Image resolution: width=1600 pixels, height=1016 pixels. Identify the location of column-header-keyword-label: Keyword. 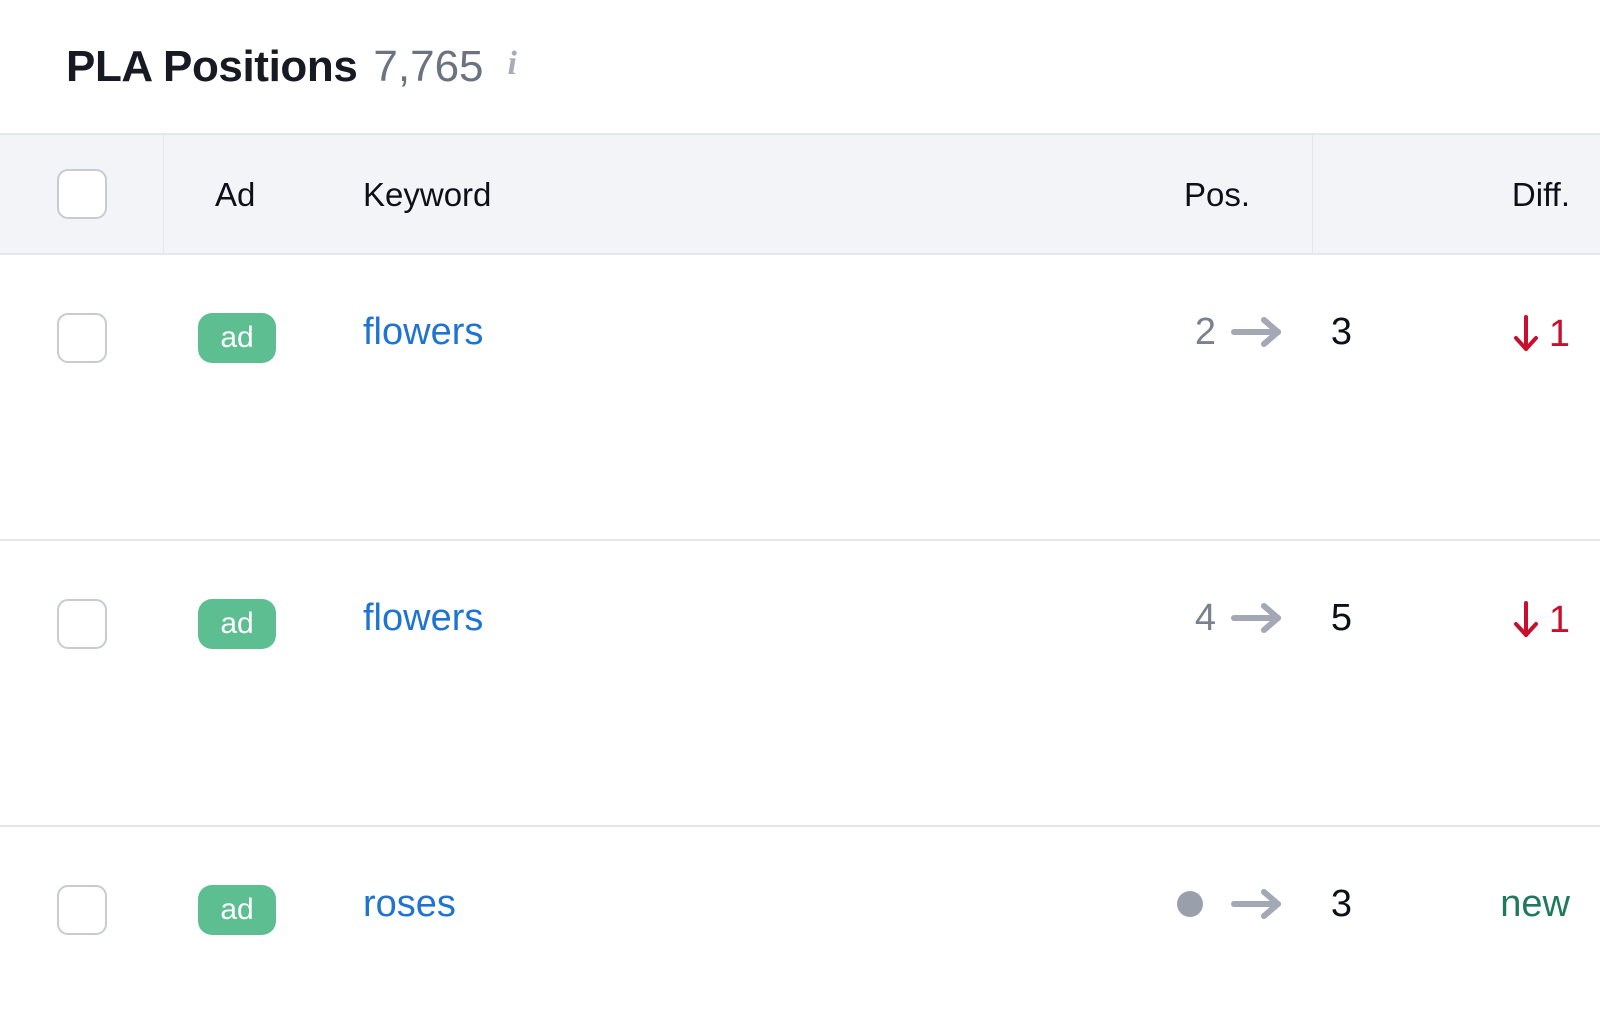
(427, 194).